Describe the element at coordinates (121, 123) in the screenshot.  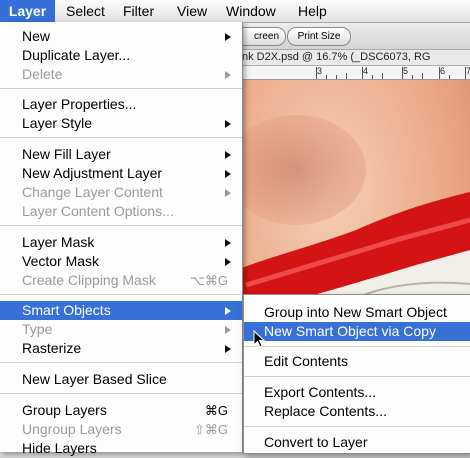
I see `menu-item-layer-style: Layer Style` at that location.